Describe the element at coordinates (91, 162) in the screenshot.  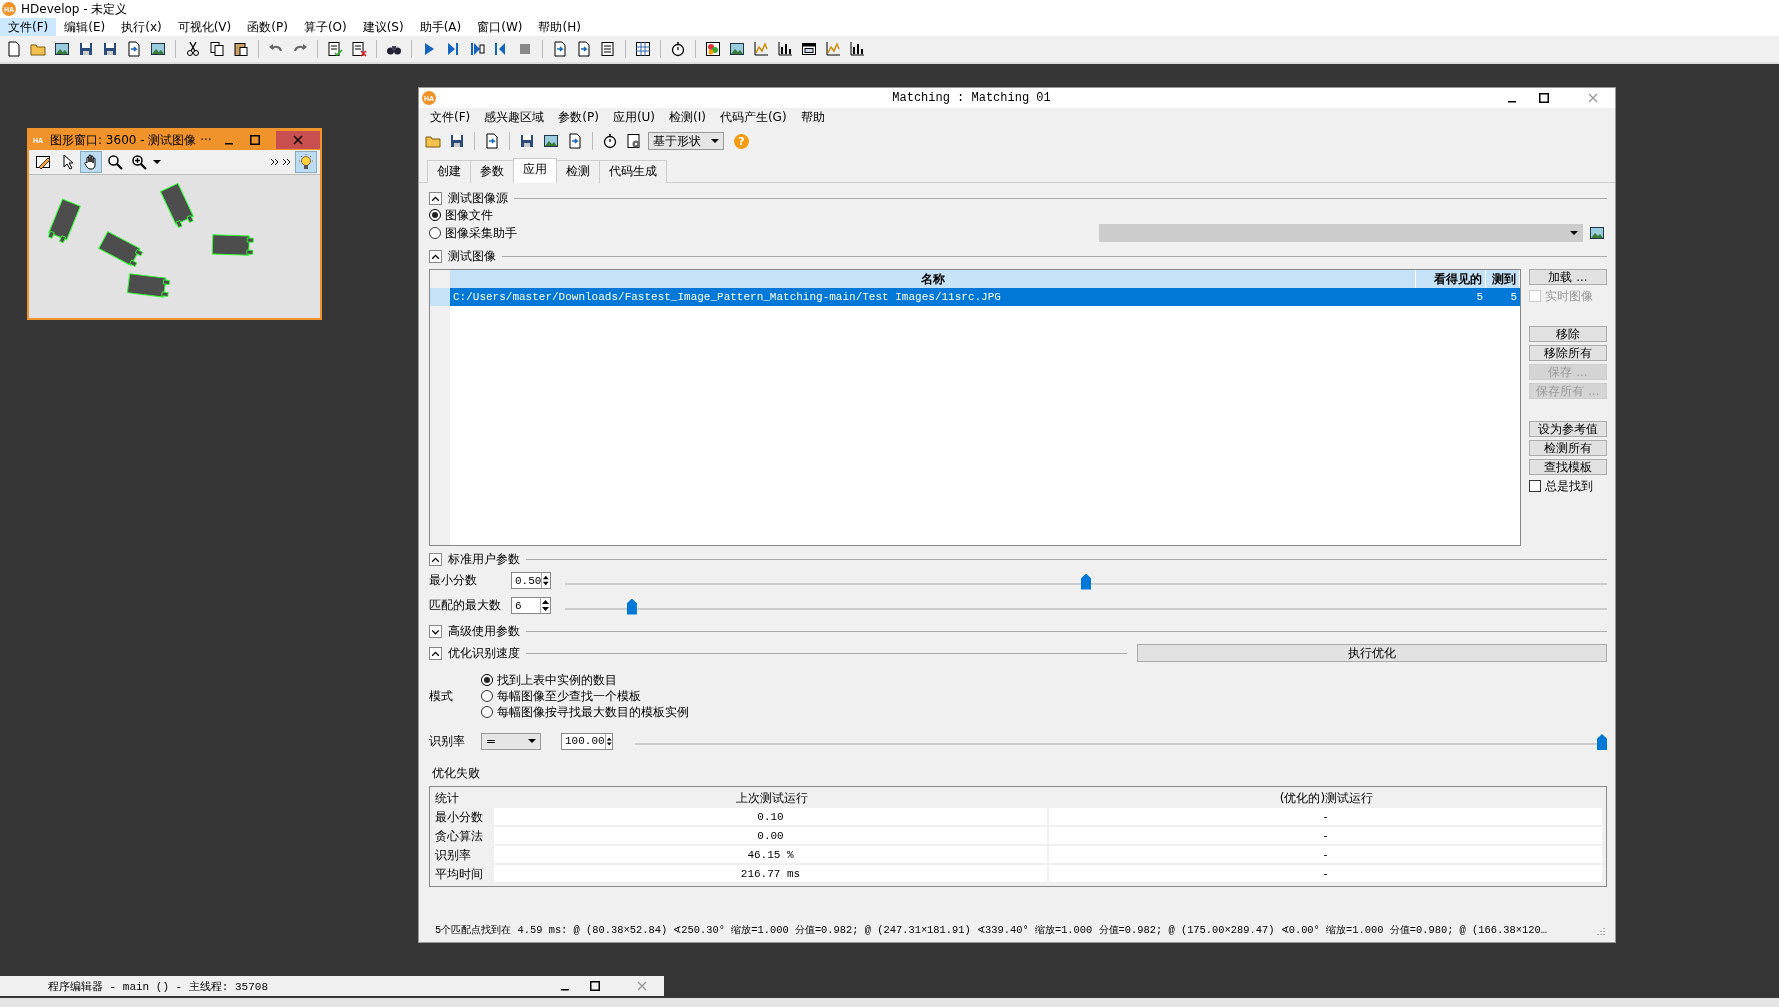
I see `hand-icon` at that location.